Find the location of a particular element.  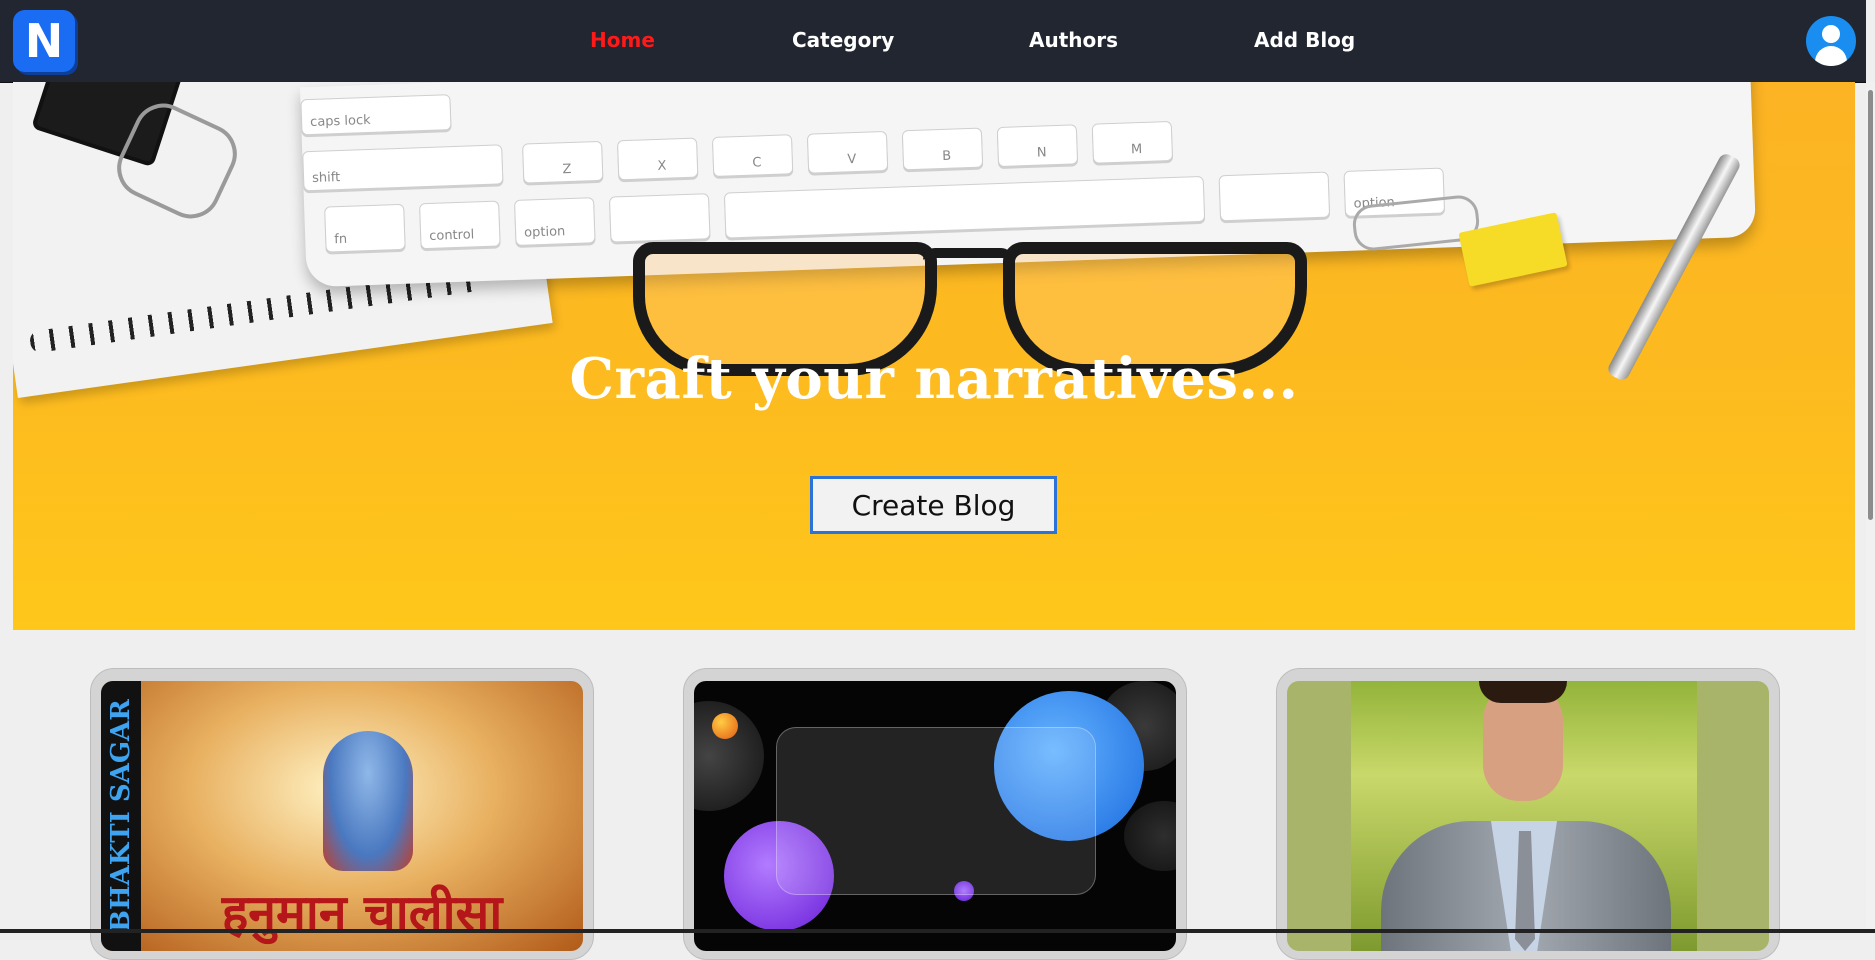

nav-authors: Authors is located at coordinates (1073, 40).